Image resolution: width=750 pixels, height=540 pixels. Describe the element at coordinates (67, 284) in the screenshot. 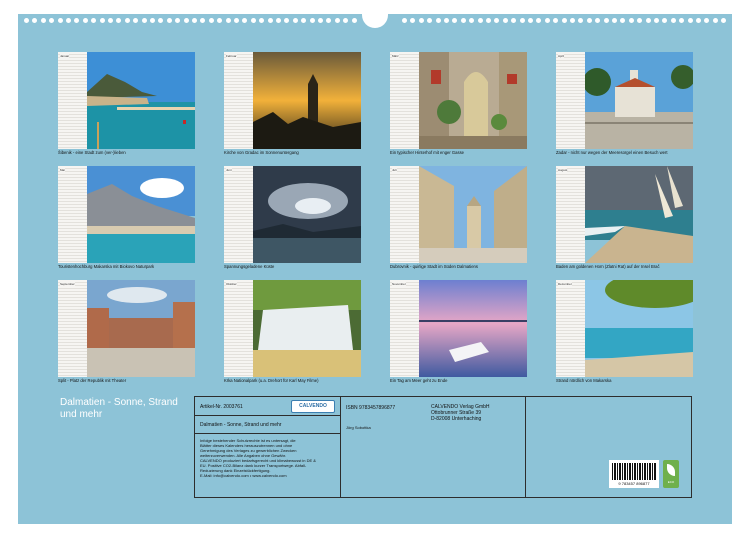

I see `month-name: September` at that location.